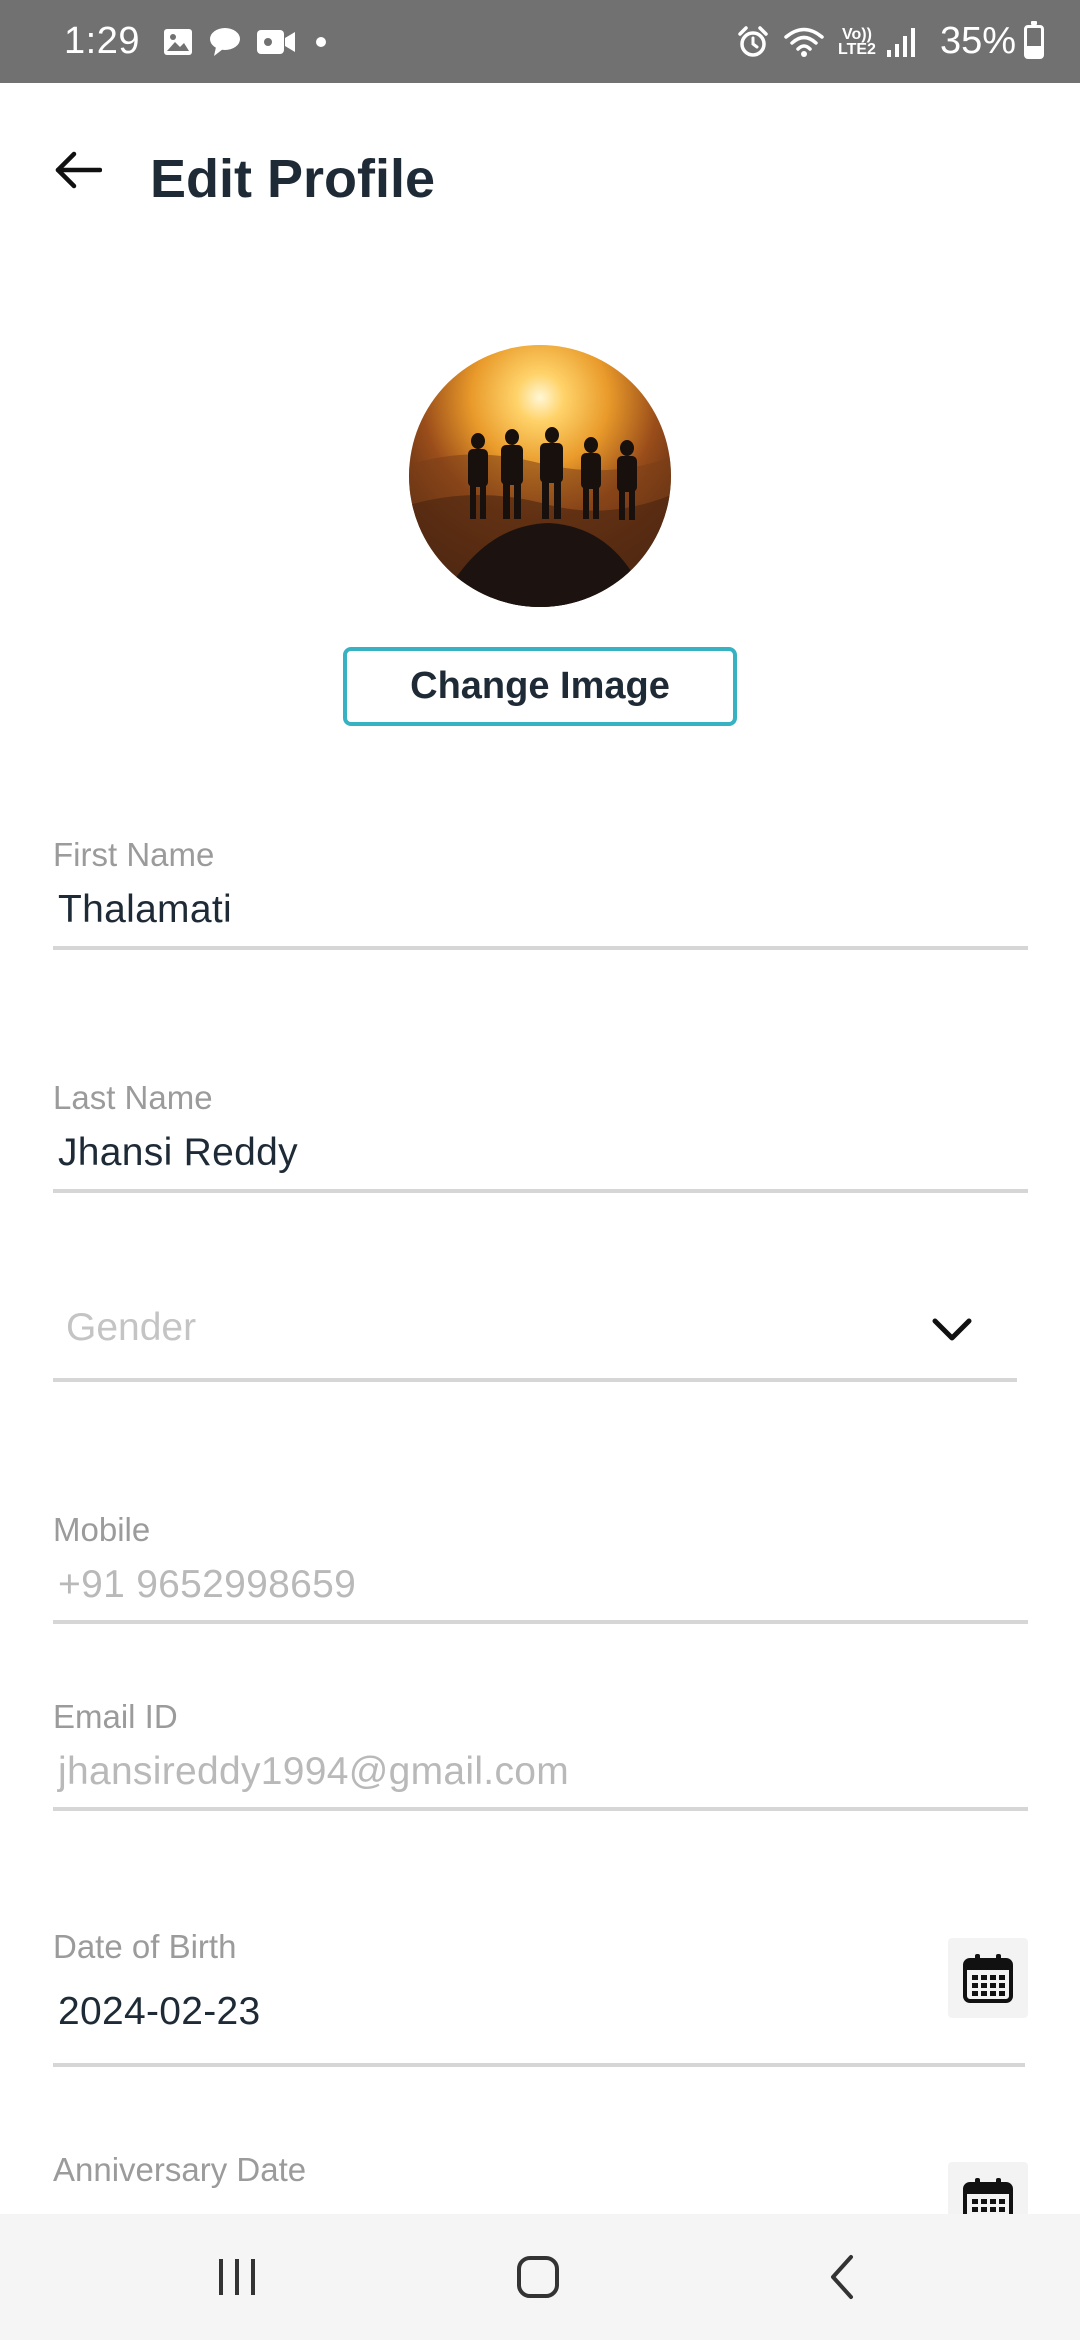  I want to click on anniversary-label: Anniversary Date, so click(180, 2169).